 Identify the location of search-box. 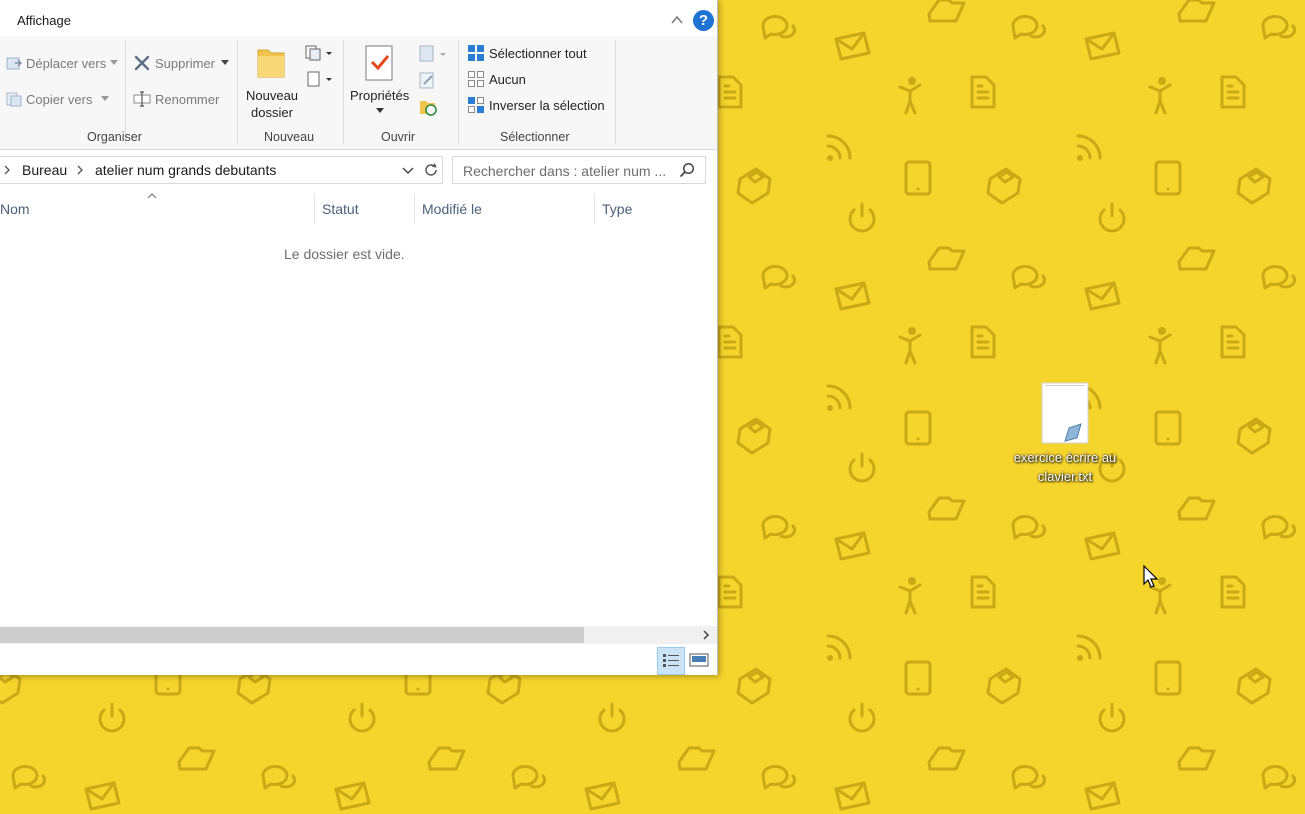
(579, 170).